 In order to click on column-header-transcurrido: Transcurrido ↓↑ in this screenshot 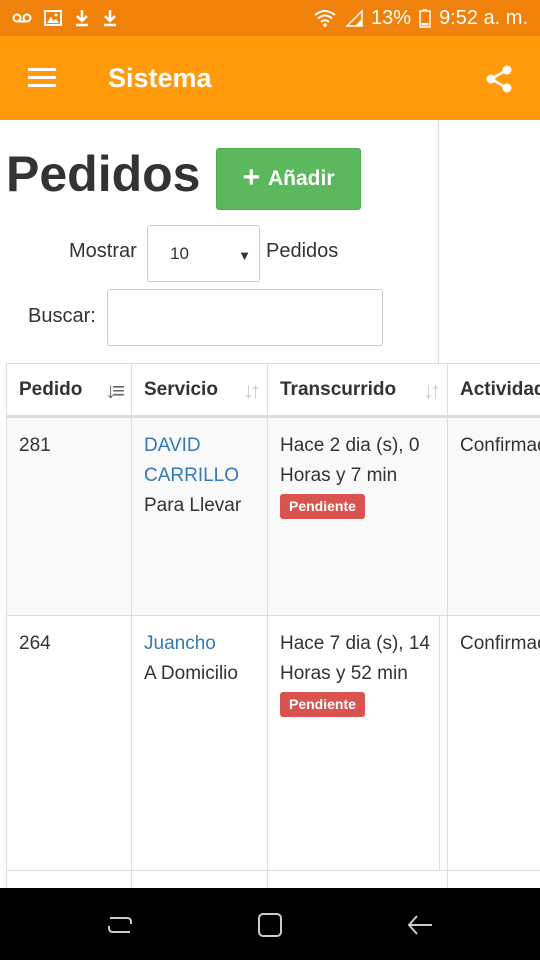, I will do `click(357, 389)`.